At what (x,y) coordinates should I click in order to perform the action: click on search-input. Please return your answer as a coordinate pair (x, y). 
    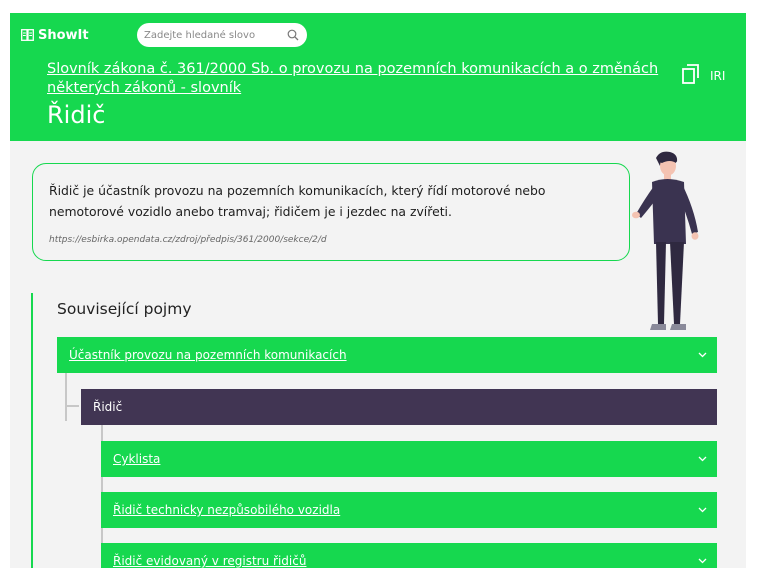
    Looking at the image, I should click on (209, 35).